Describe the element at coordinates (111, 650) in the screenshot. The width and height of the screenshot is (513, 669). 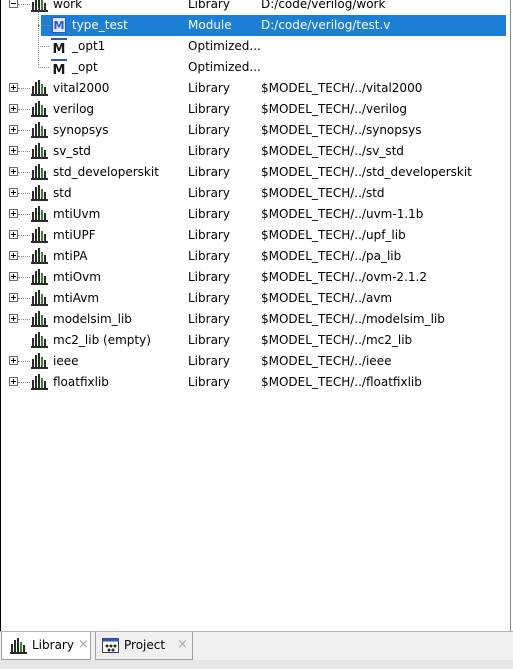
I see `project-icon` at that location.